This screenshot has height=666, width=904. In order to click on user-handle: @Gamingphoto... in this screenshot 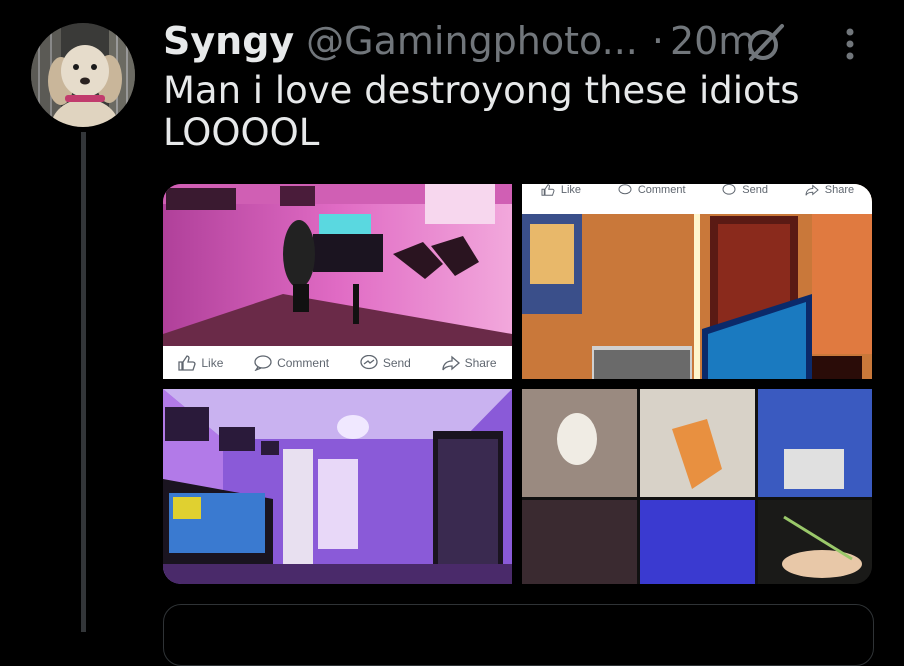, I will do `click(472, 41)`.